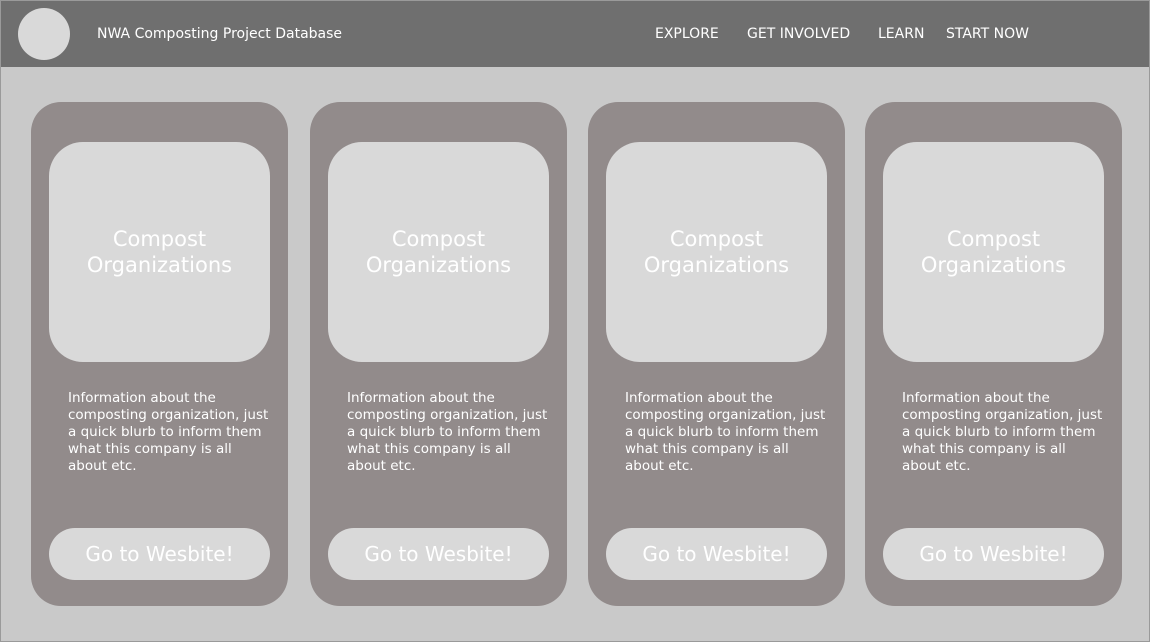  I want to click on logo, so click(44, 34).